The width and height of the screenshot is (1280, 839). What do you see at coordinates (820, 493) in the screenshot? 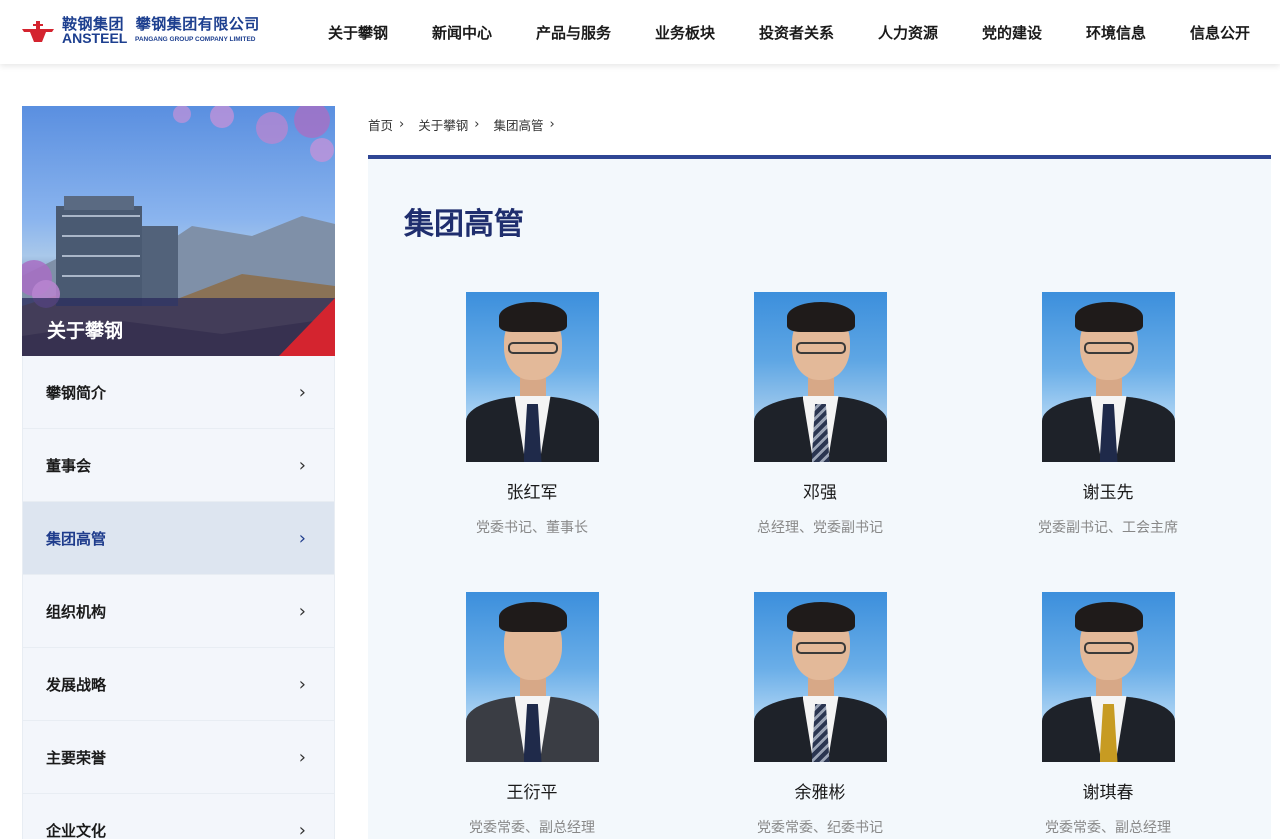
I see `executive-name: 邓强` at bounding box center [820, 493].